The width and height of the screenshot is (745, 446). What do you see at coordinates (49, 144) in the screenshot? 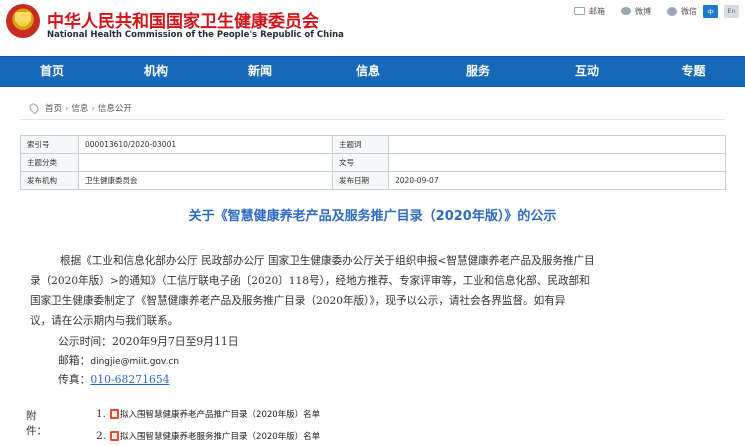
I see `meta-label-index: 索引号` at bounding box center [49, 144].